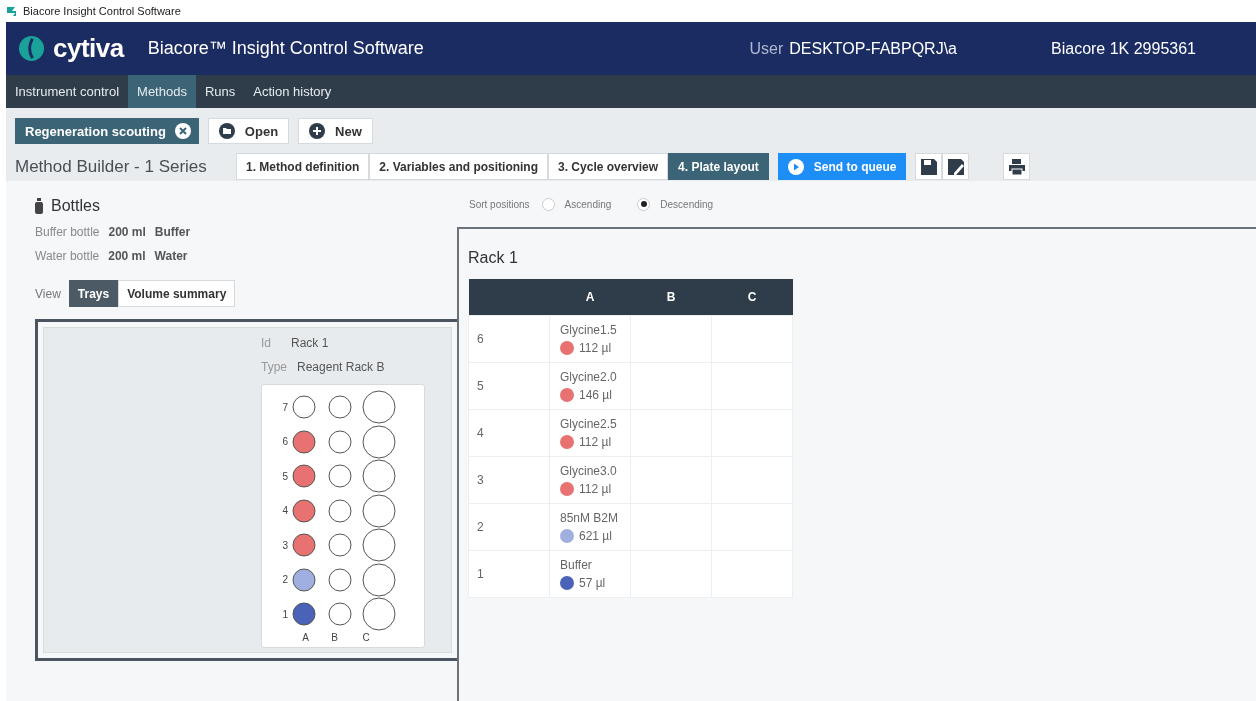  What do you see at coordinates (509, 386) in the screenshot?
I see `position-cell: 5` at bounding box center [509, 386].